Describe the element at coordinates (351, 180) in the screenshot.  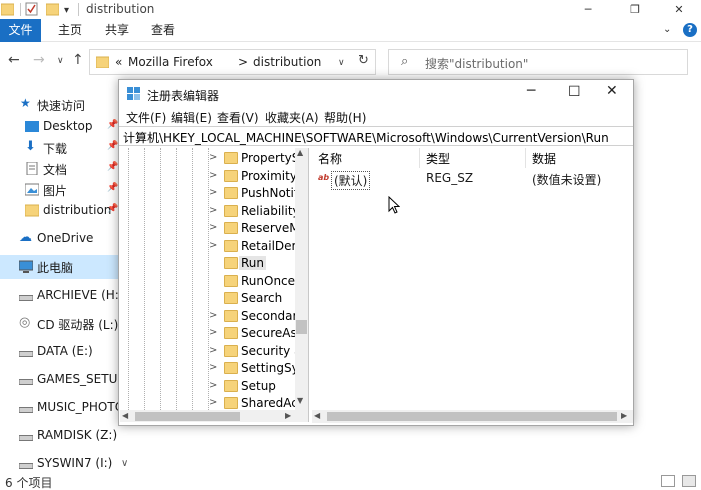
I see `value-name: (默认)` at that location.